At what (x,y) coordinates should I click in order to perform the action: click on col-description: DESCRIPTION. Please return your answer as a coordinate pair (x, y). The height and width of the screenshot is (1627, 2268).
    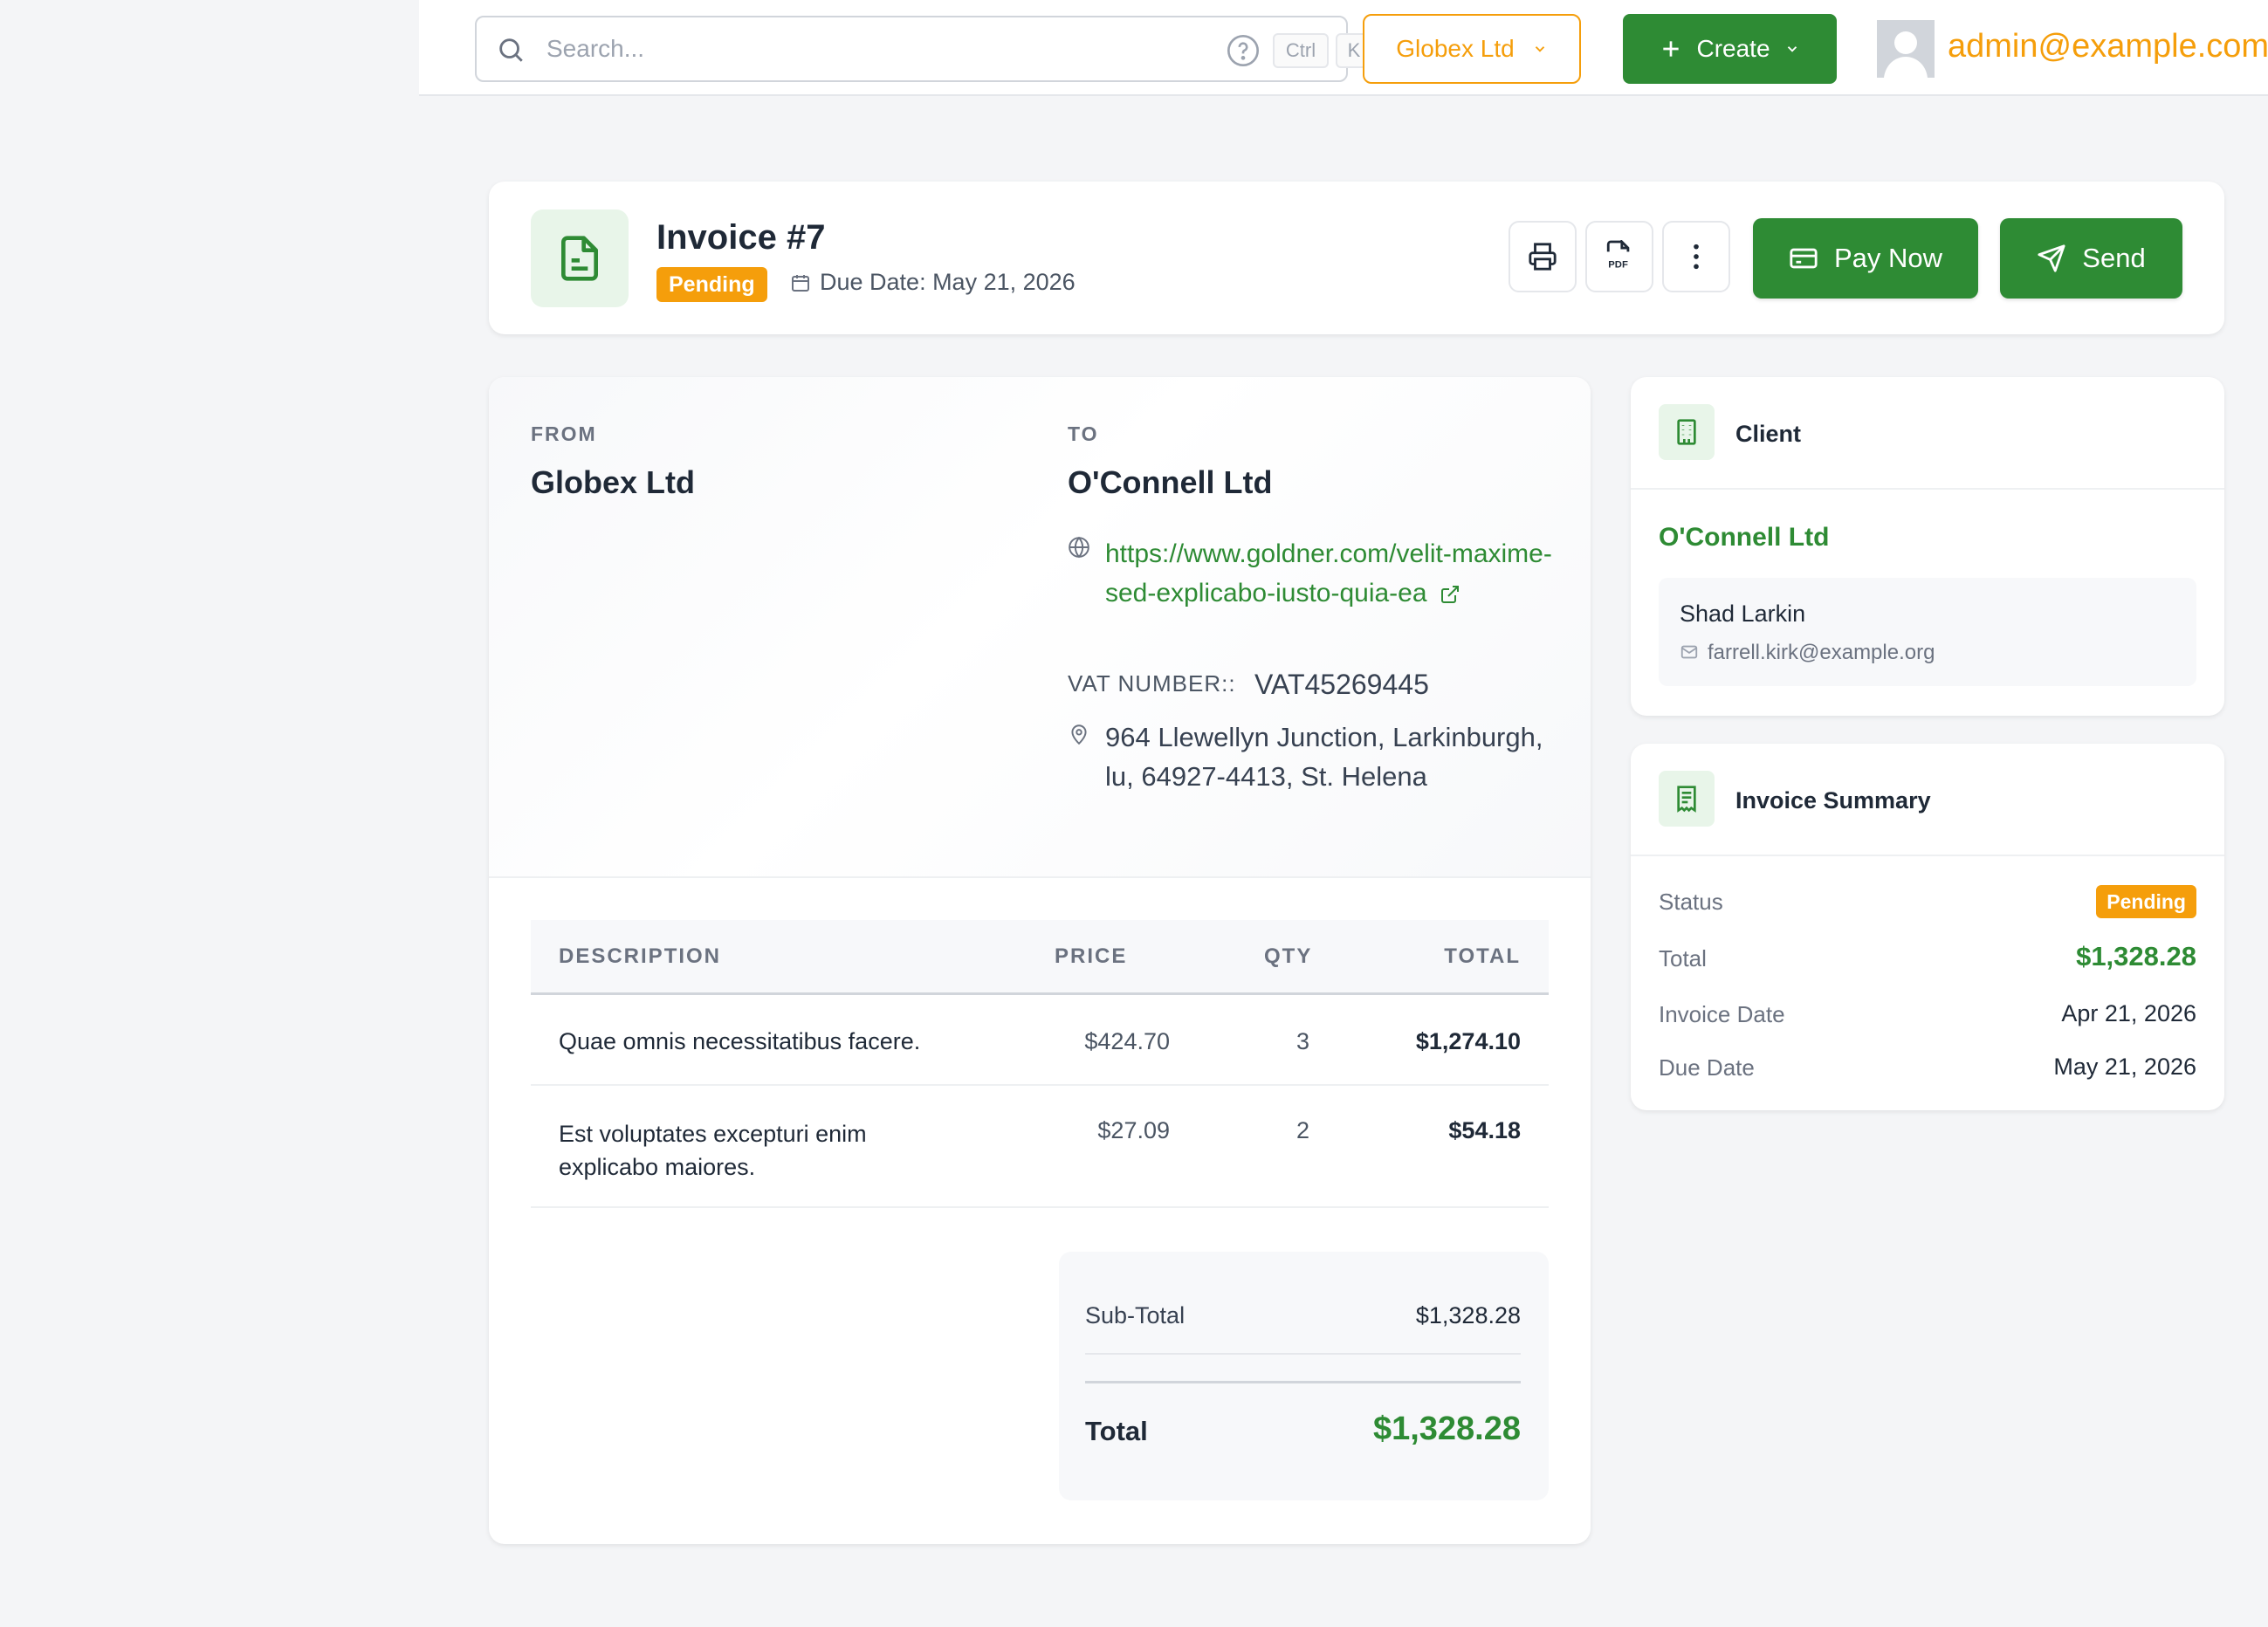
    Looking at the image, I should click on (640, 956).